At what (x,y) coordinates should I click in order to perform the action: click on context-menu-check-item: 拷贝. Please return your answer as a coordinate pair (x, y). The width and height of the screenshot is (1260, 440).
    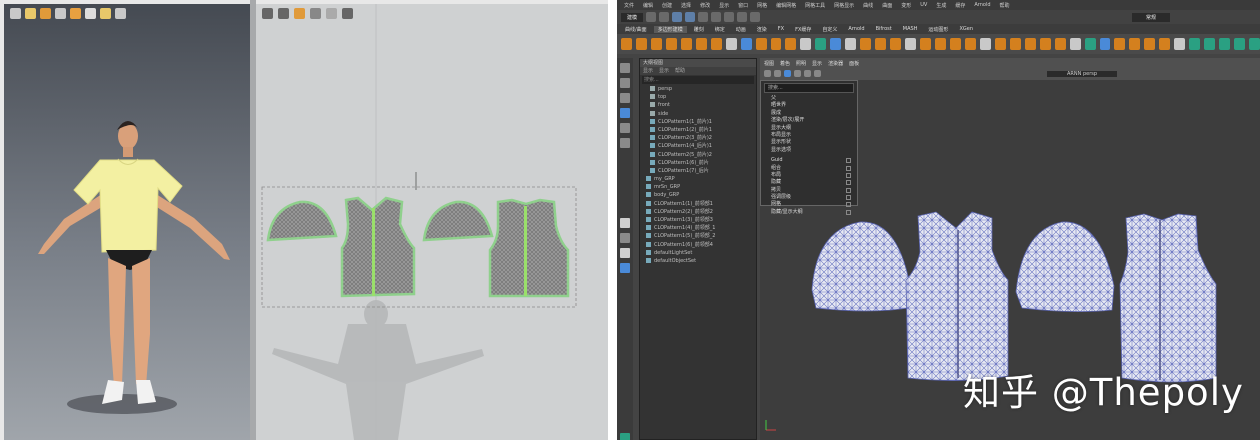
    Looking at the image, I should click on (809, 190).